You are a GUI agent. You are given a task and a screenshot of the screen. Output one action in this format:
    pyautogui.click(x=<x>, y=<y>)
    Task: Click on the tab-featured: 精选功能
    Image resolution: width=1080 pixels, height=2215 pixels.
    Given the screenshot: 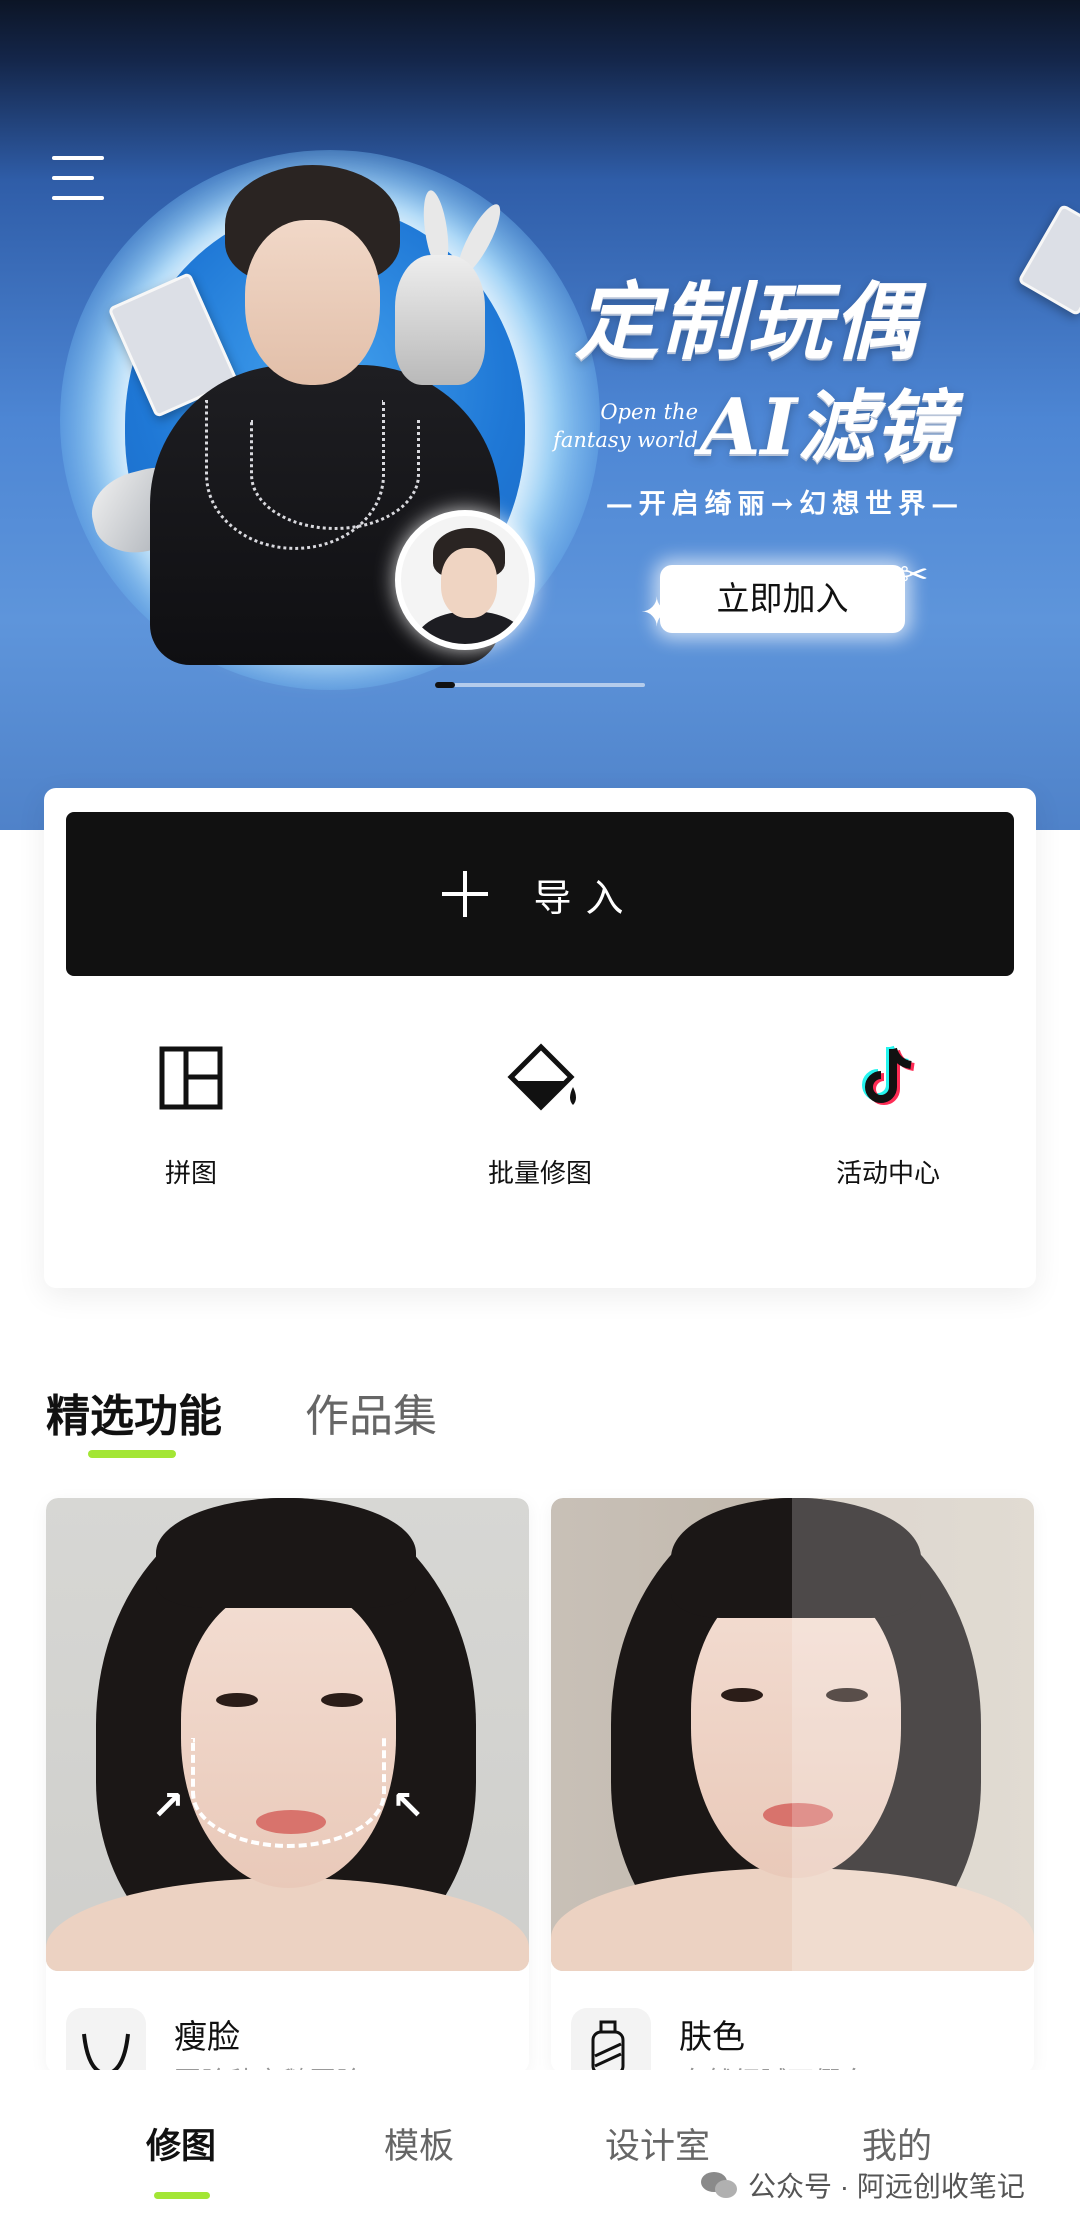 What is the action you would take?
    pyautogui.click(x=134, y=1412)
    